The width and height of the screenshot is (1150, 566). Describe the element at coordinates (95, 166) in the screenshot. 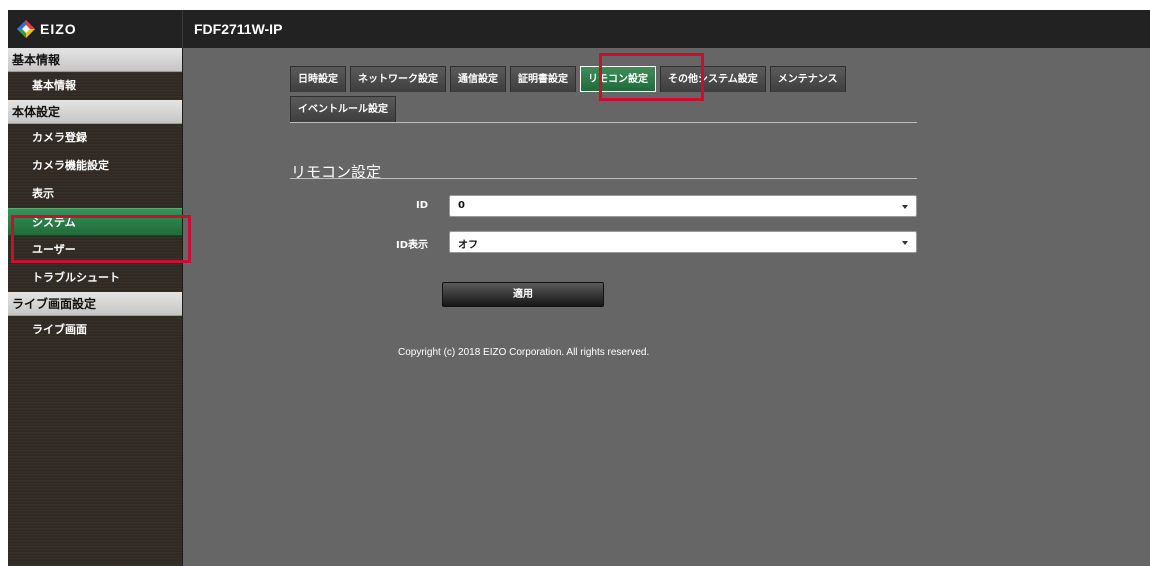

I see `sidebar-item-camera-function-settings: カメラ機能設定` at that location.